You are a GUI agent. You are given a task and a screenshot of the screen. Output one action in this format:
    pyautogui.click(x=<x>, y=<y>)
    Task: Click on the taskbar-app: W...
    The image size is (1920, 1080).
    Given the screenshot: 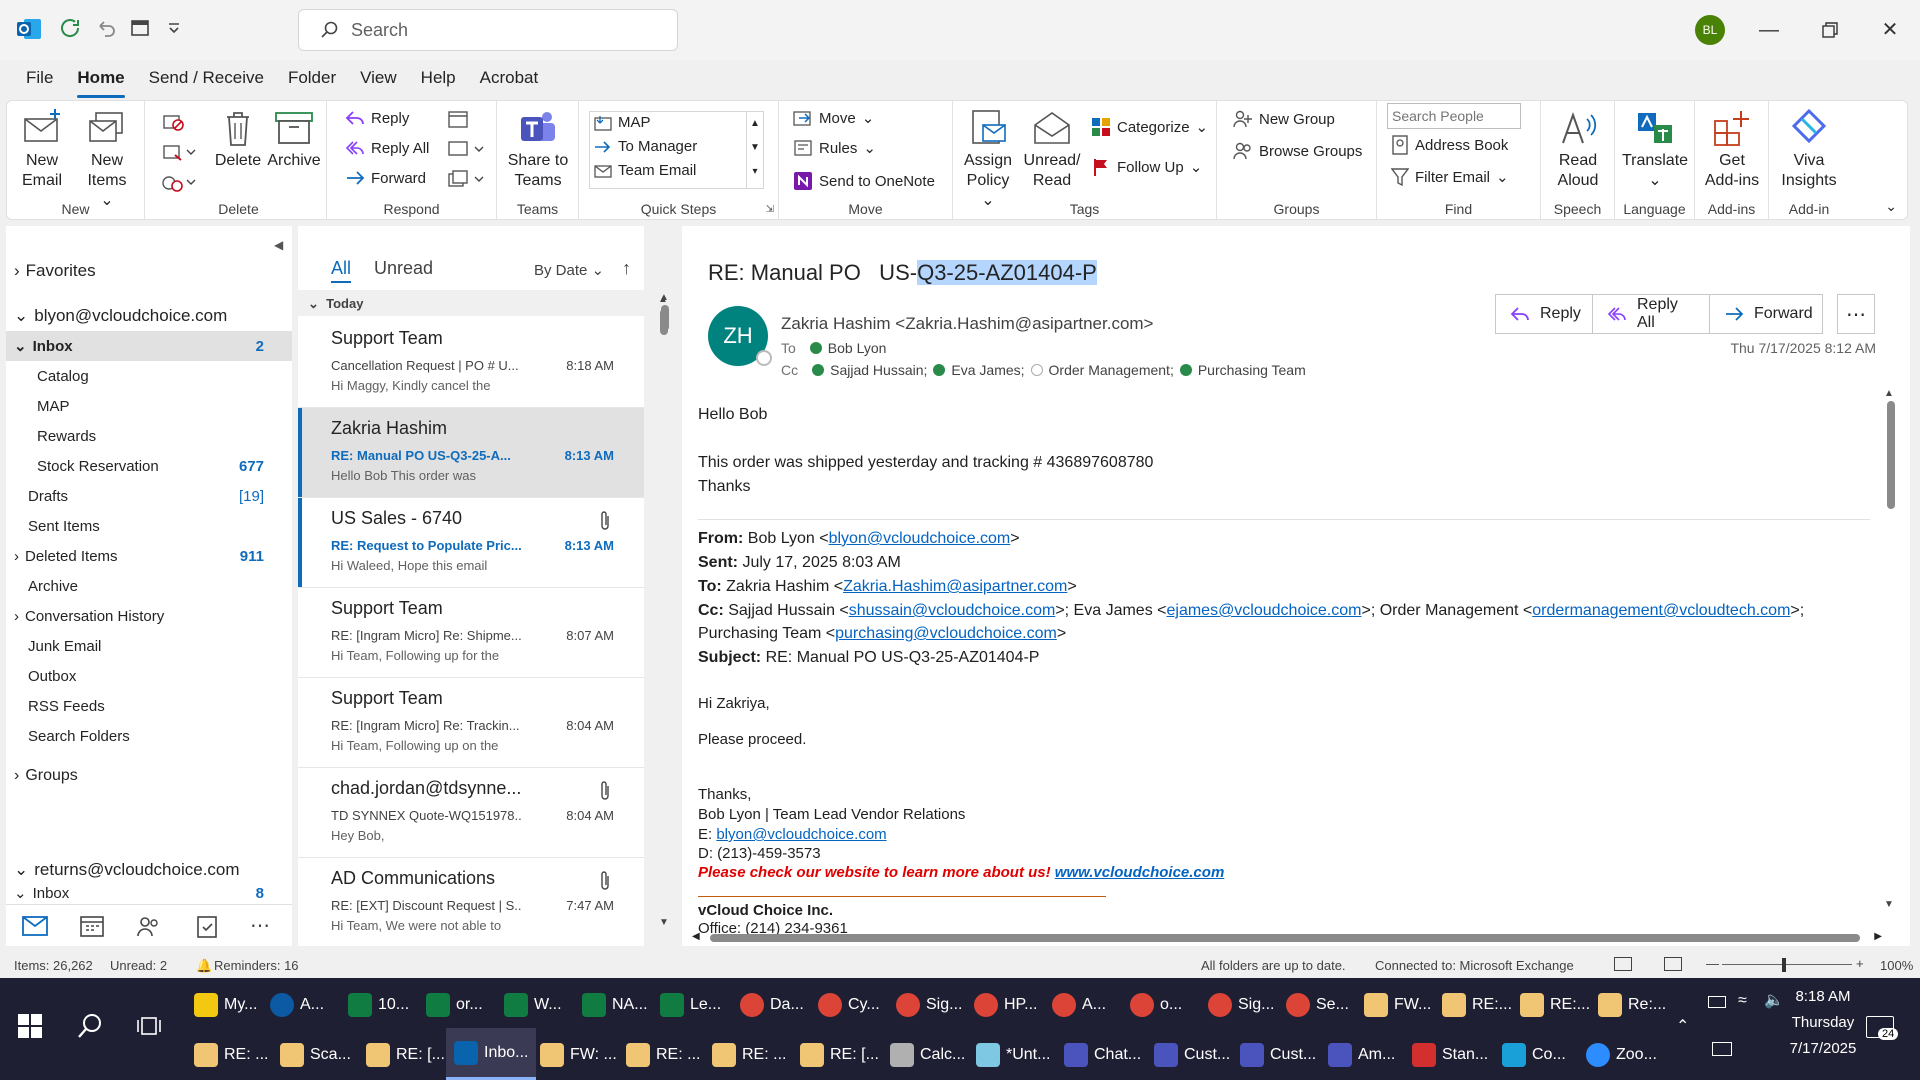 What is the action you would take?
    pyautogui.click(x=533, y=1005)
    